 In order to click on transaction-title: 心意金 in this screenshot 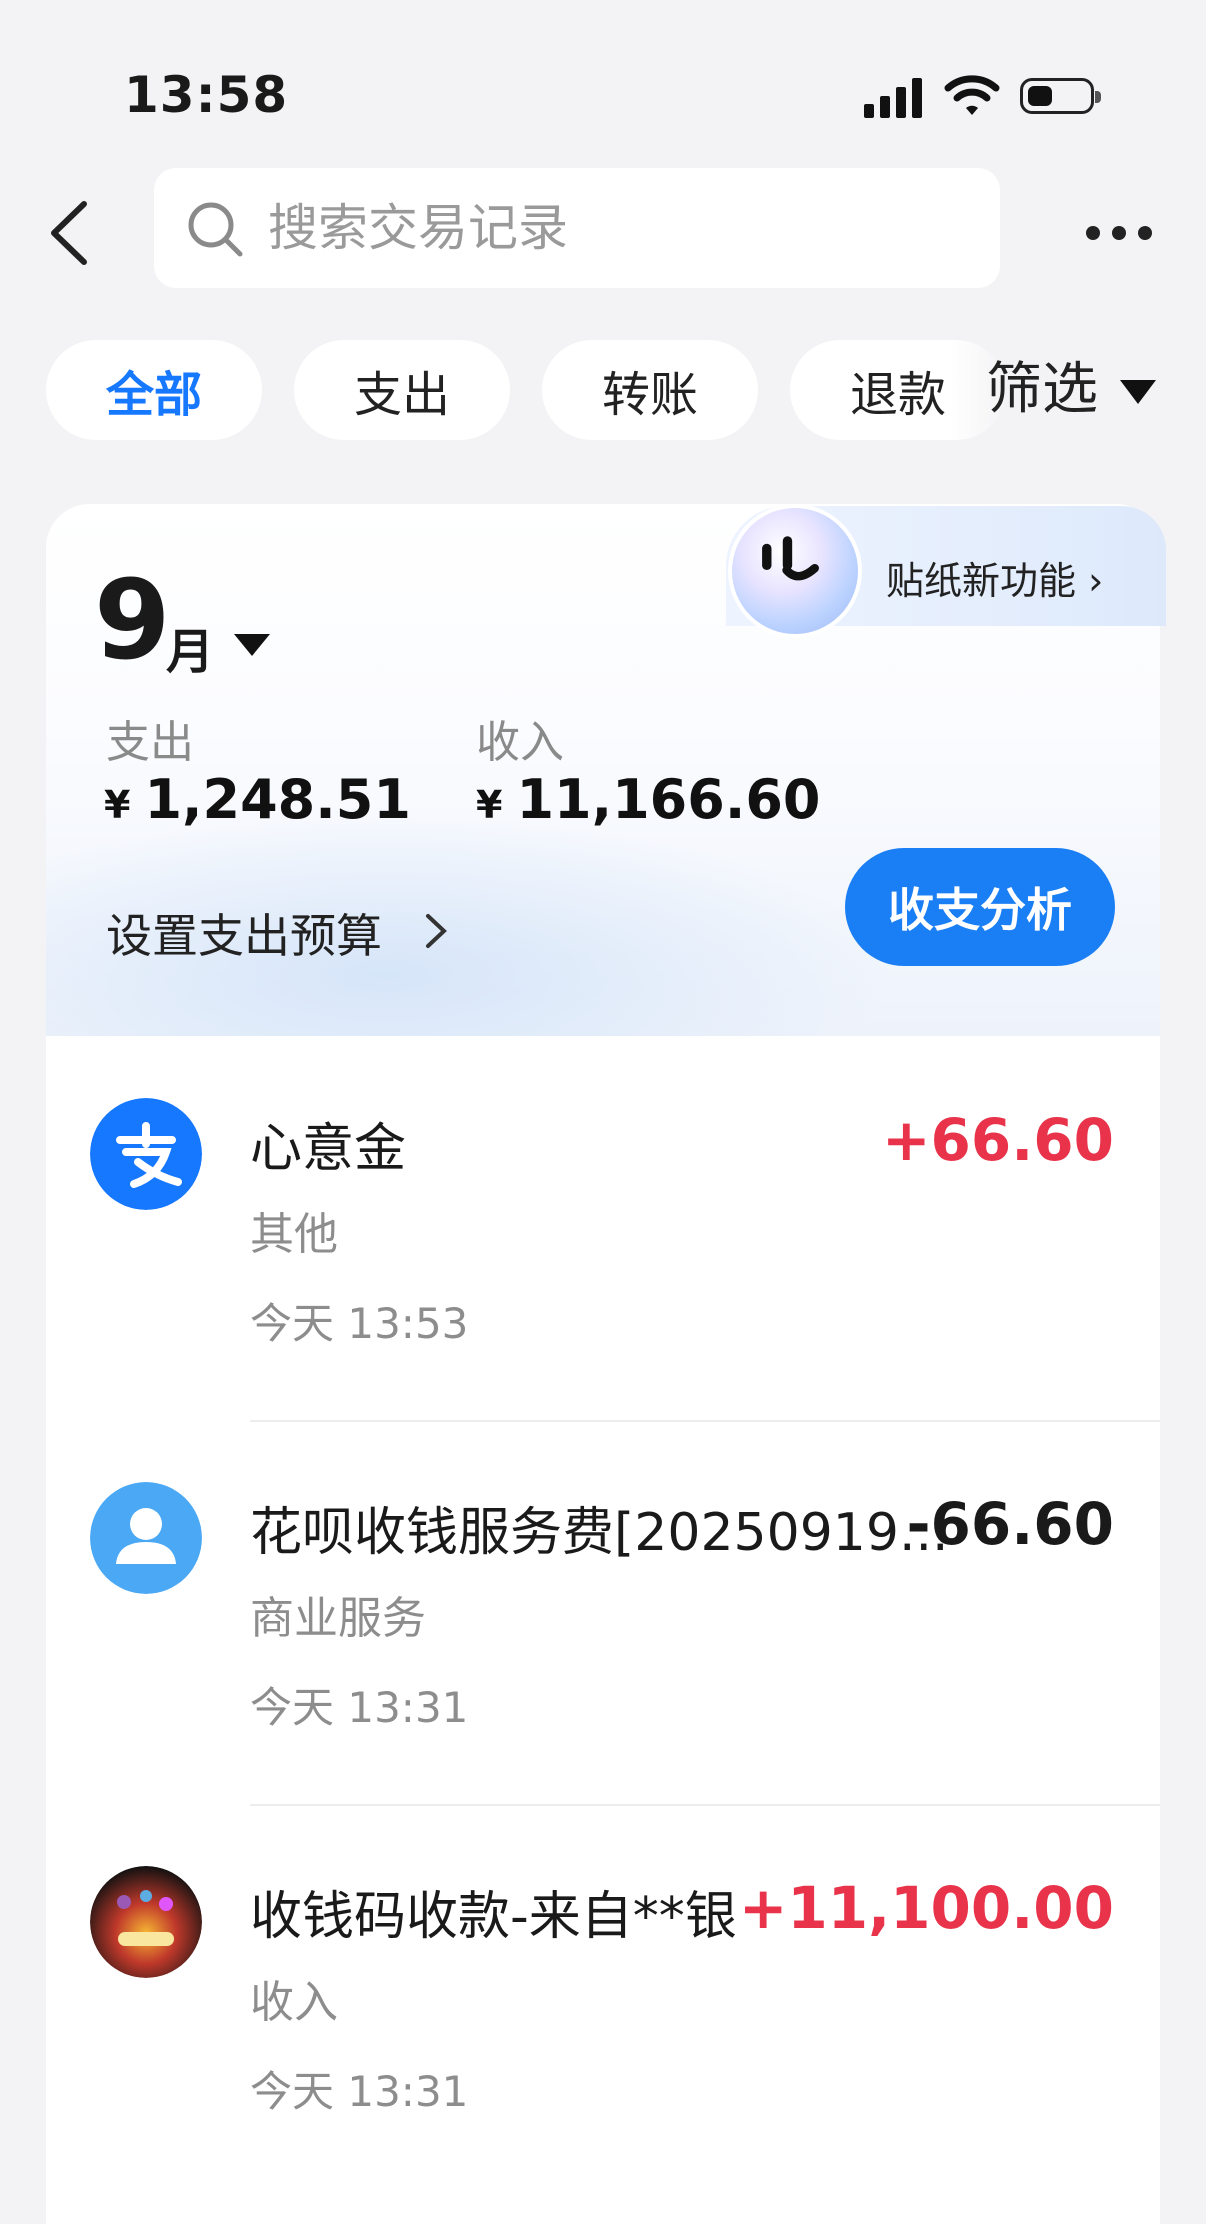, I will do `click(328, 1149)`.